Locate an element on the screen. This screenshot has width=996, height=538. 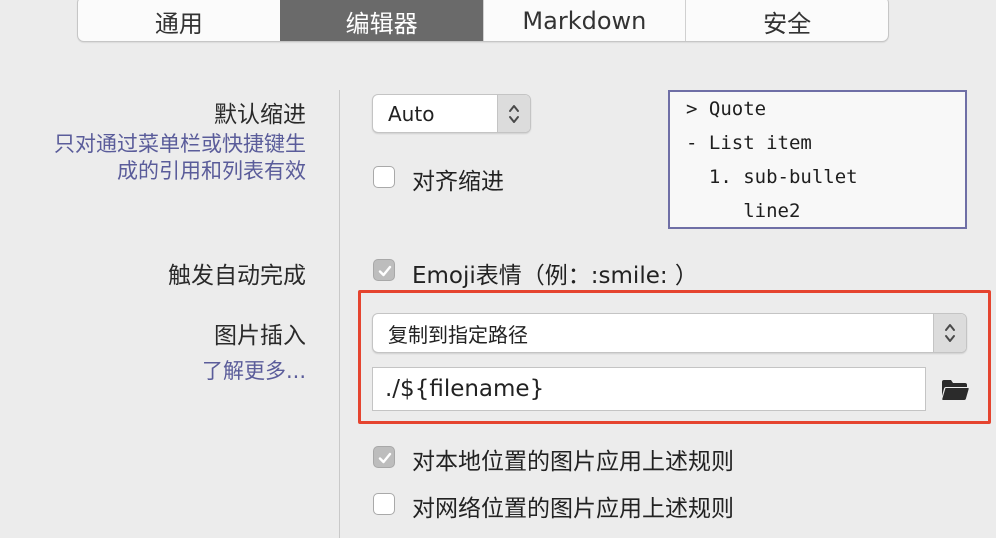
folder-icon is located at coordinates (955, 390).